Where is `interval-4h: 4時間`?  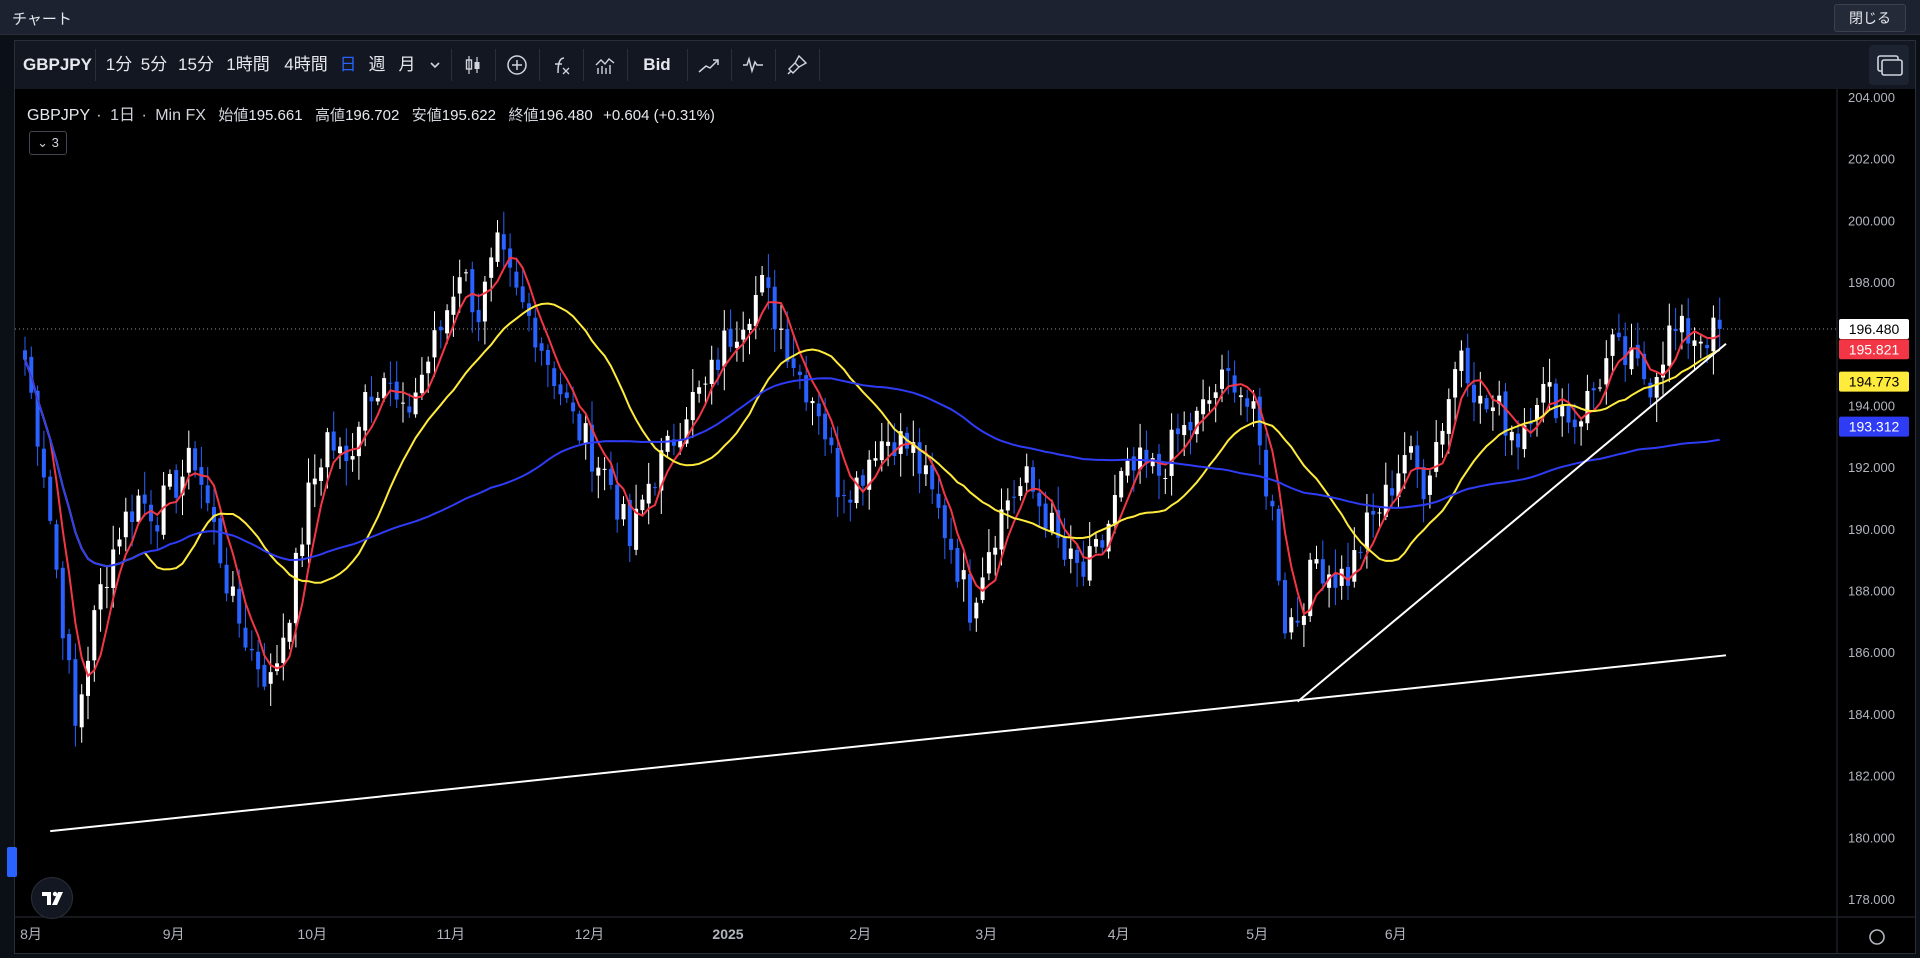 interval-4h: 4時間 is located at coordinates (306, 65).